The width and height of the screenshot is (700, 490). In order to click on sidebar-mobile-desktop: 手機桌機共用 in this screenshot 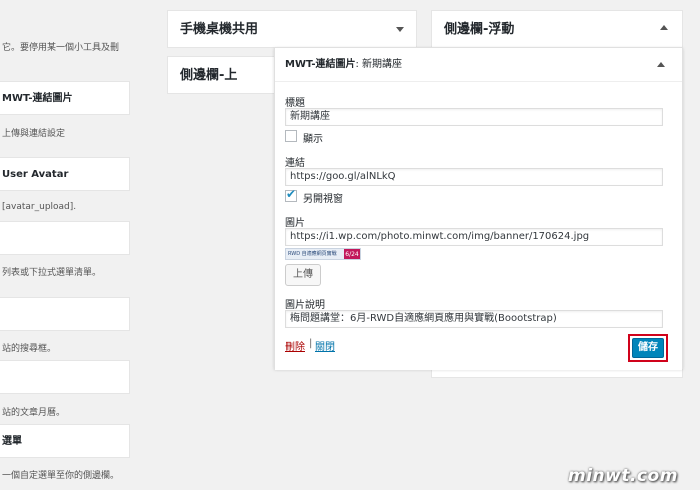, I will do `click(292, 29)`.